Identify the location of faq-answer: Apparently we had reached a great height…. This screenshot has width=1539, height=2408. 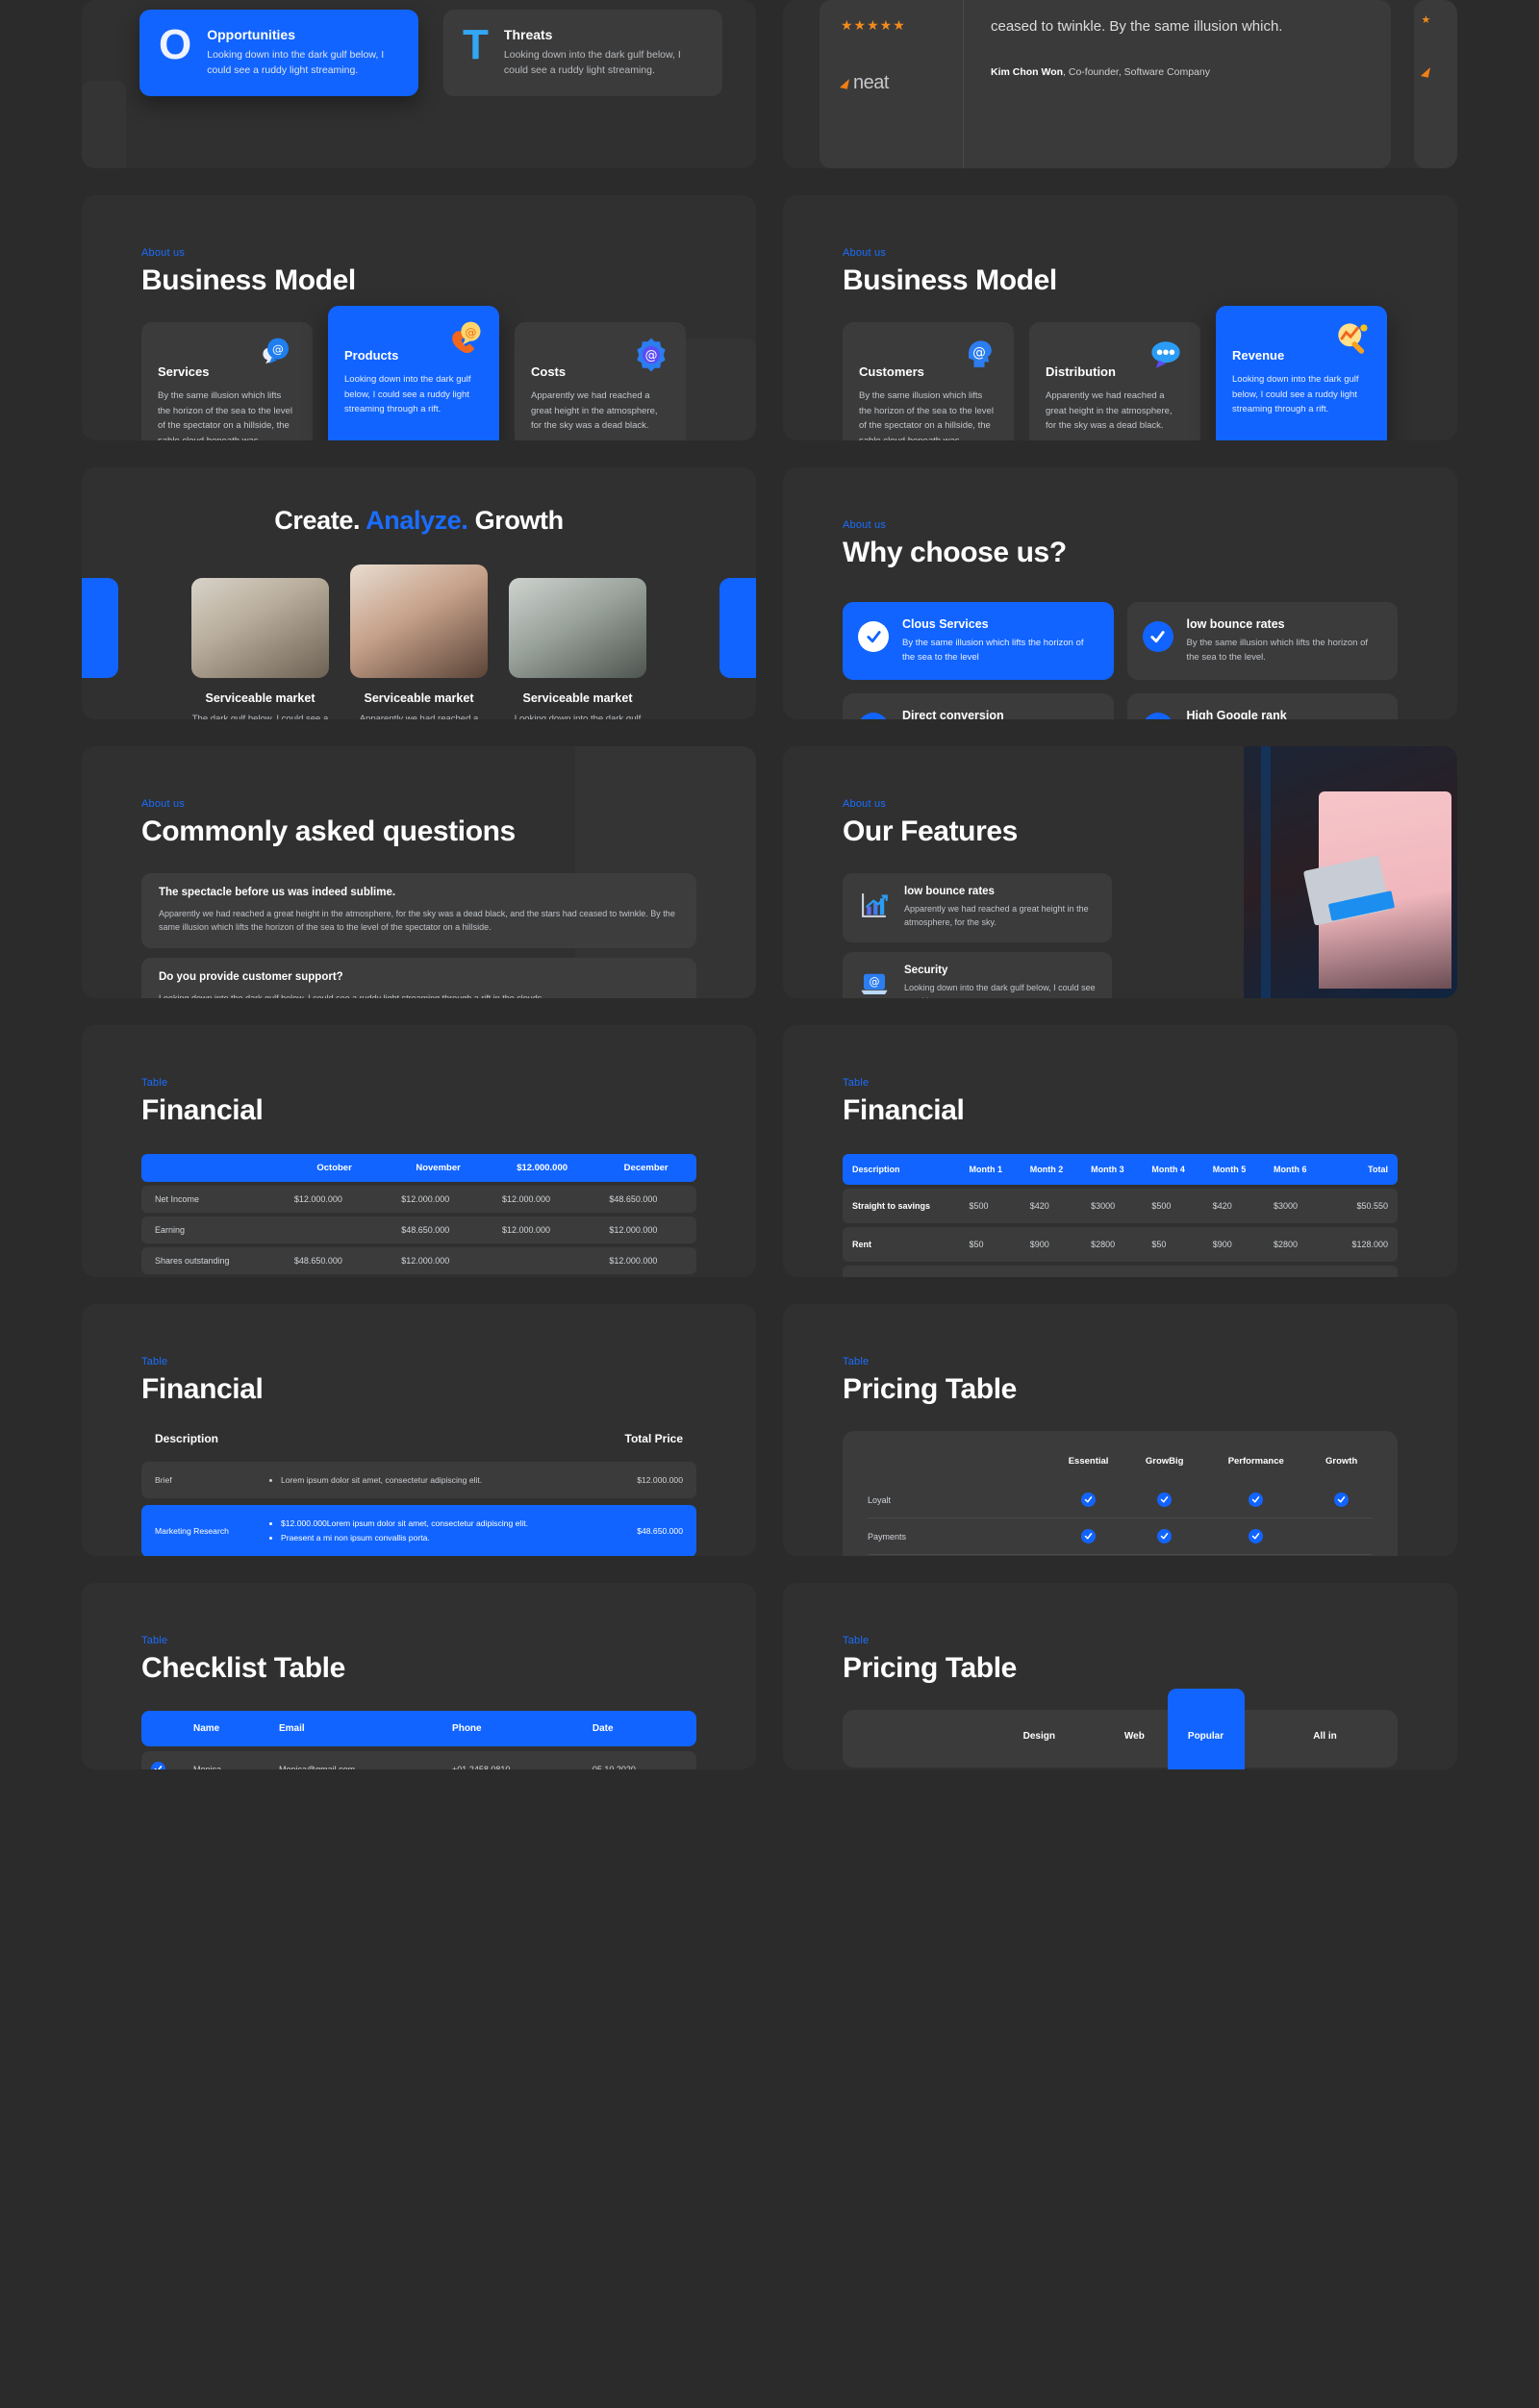
(417, 921).